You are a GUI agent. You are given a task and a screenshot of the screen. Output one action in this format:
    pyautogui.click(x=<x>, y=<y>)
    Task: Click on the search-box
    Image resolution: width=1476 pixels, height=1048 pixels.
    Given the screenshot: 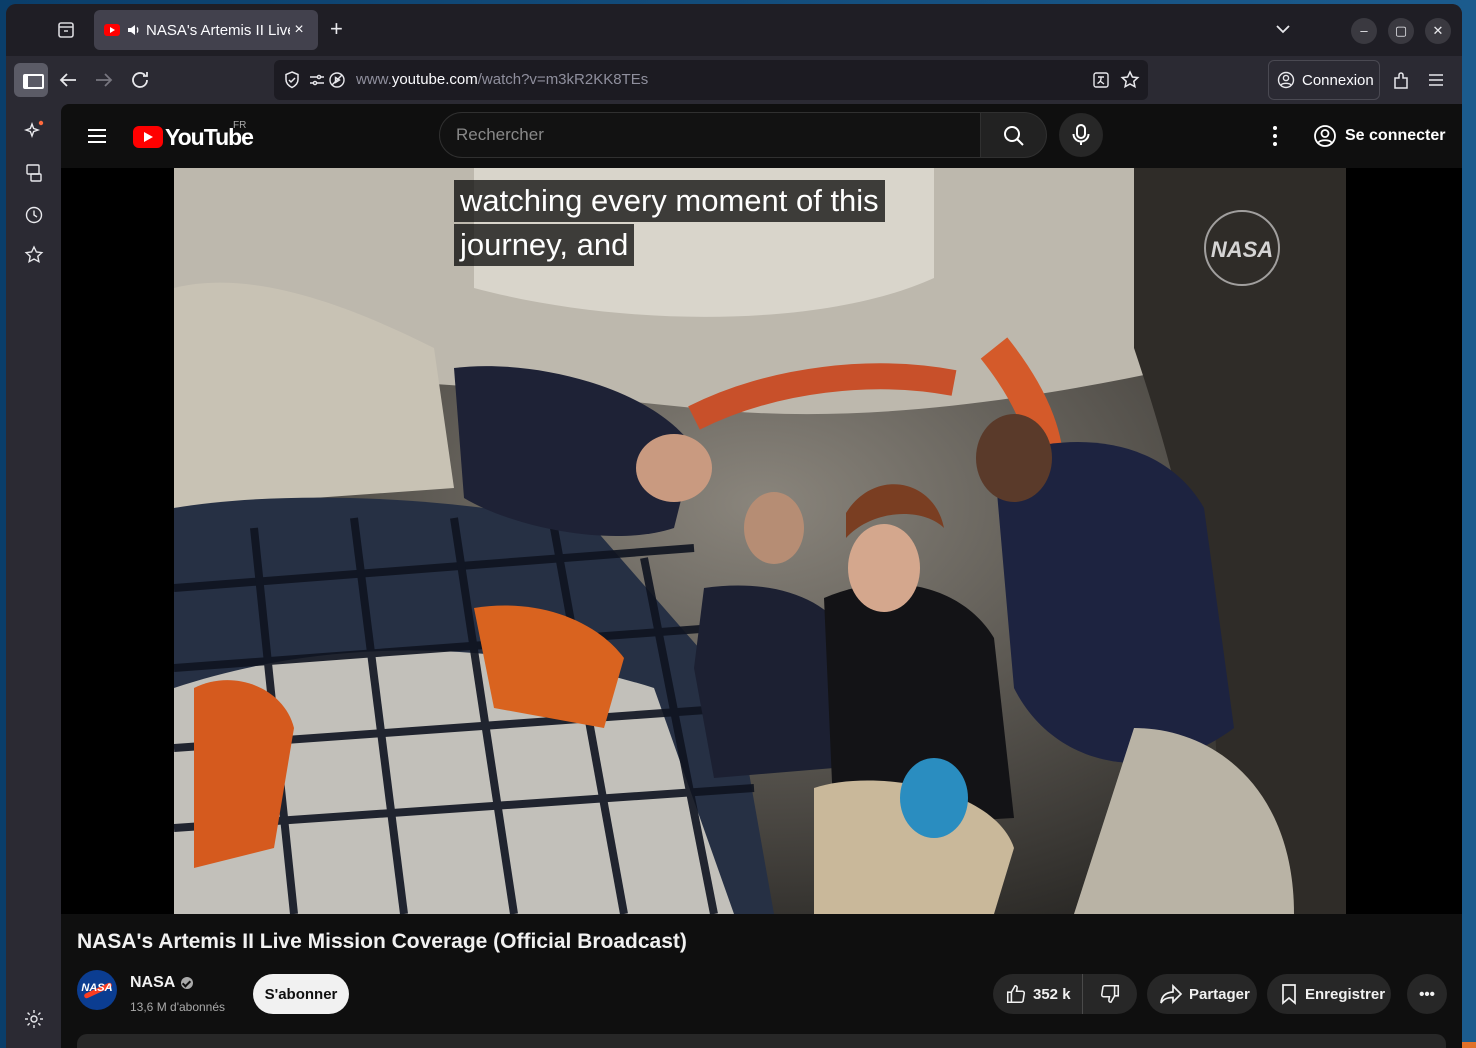 What is the action you would take?
    pyautogui.click(x=710, y=135)
    